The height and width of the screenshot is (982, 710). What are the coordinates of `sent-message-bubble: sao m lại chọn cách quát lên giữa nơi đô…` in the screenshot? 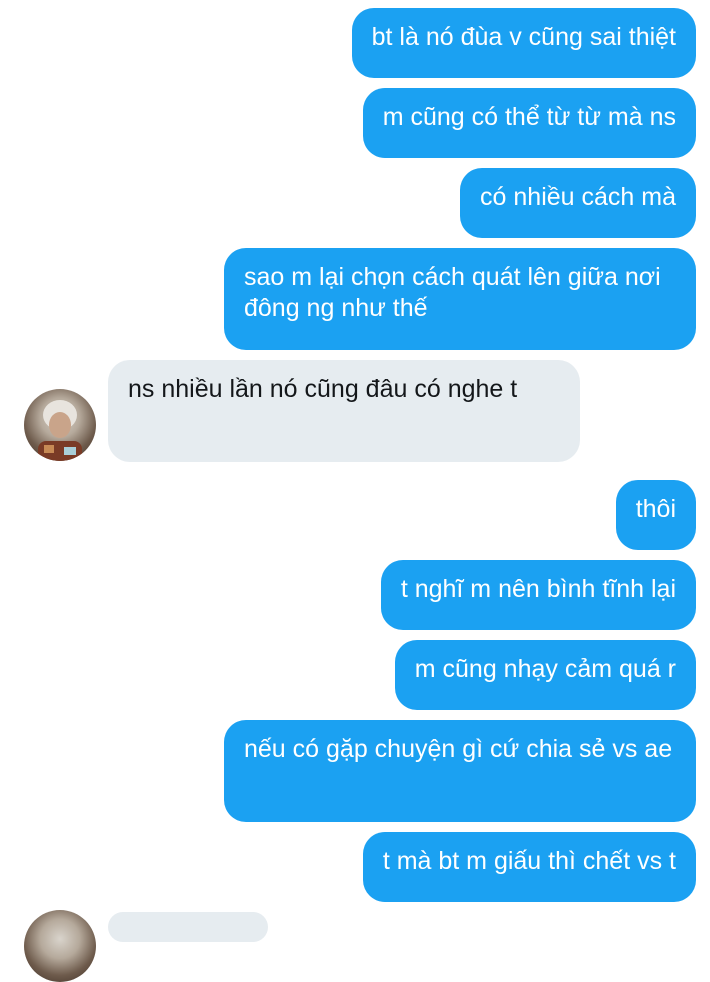 It's located at (460, 299).